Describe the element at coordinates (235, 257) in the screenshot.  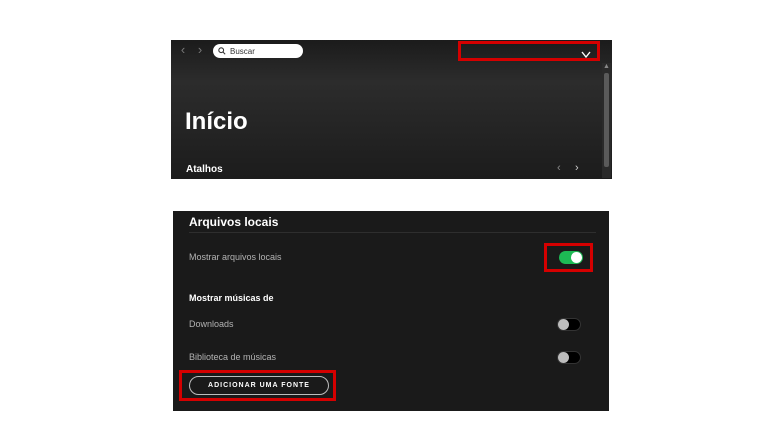
I see `show-local-files-label: Mostrar arquivos locais` at that location.